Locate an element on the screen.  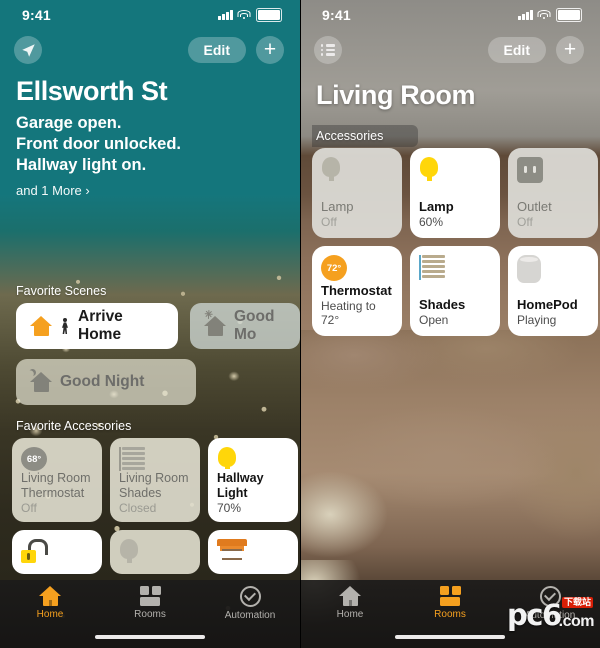
watermark: pc6 .com 下载站 is located at coordinates (551, 614).